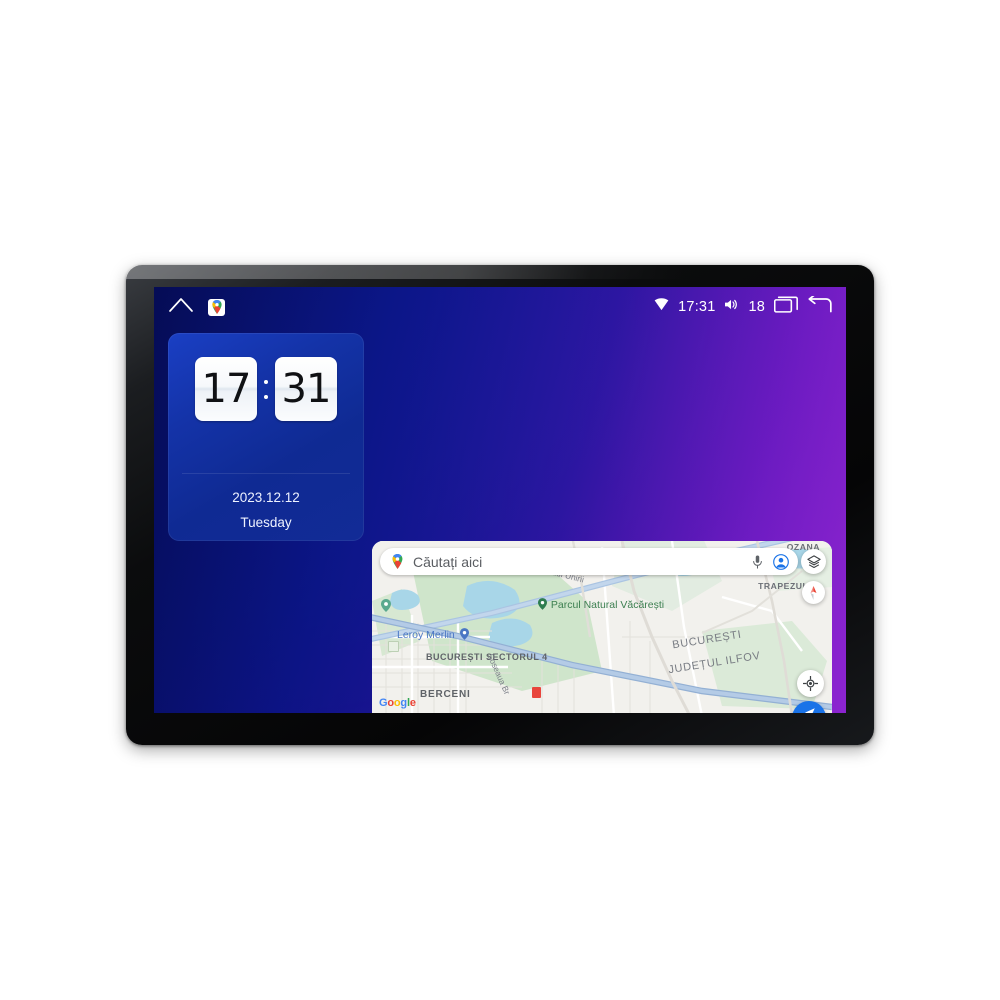 This screenshot has height=1000, width=1000. Describe the element at coordinates (813, 561) in the screenshot. I see `layers-icon` at that location.